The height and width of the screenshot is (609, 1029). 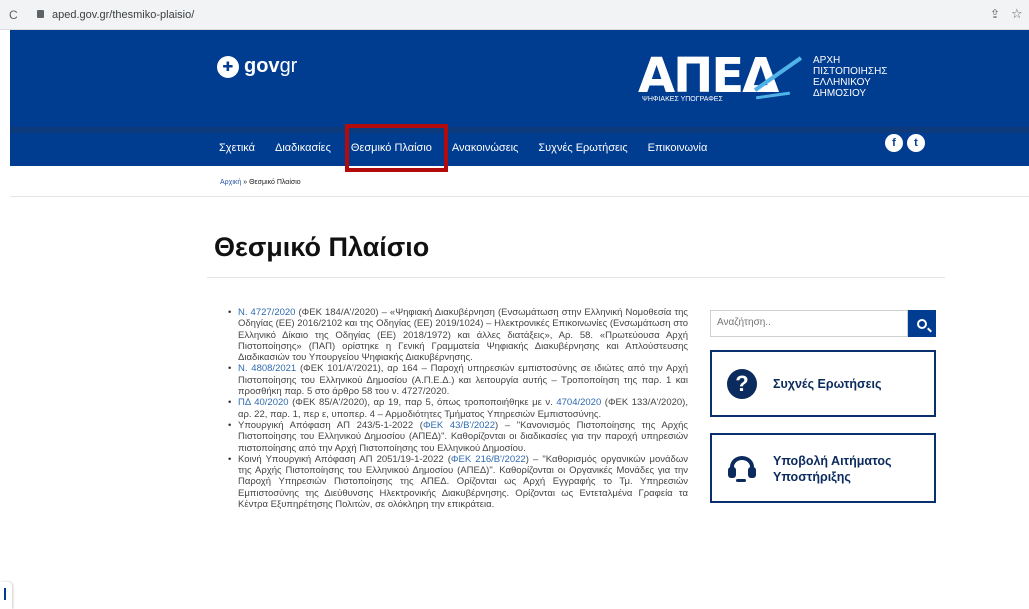 I want to click on search-input, so click(x=807, y=322).